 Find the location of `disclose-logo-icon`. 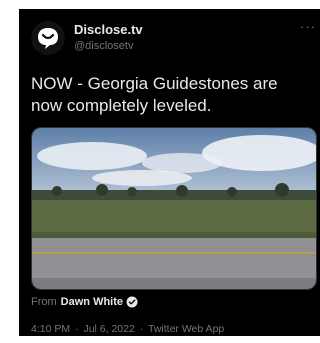

disclose-logo-icon is located at coordinates (48, 38).